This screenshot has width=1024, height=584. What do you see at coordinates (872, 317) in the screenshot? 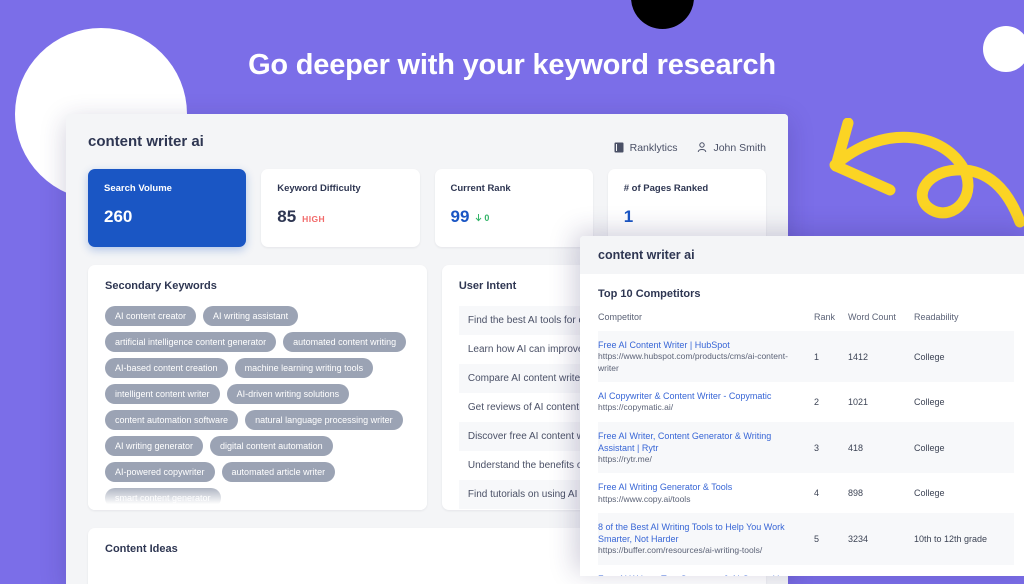
I see `column-header-word-count: Word Count` at bounding box center [872, 317].